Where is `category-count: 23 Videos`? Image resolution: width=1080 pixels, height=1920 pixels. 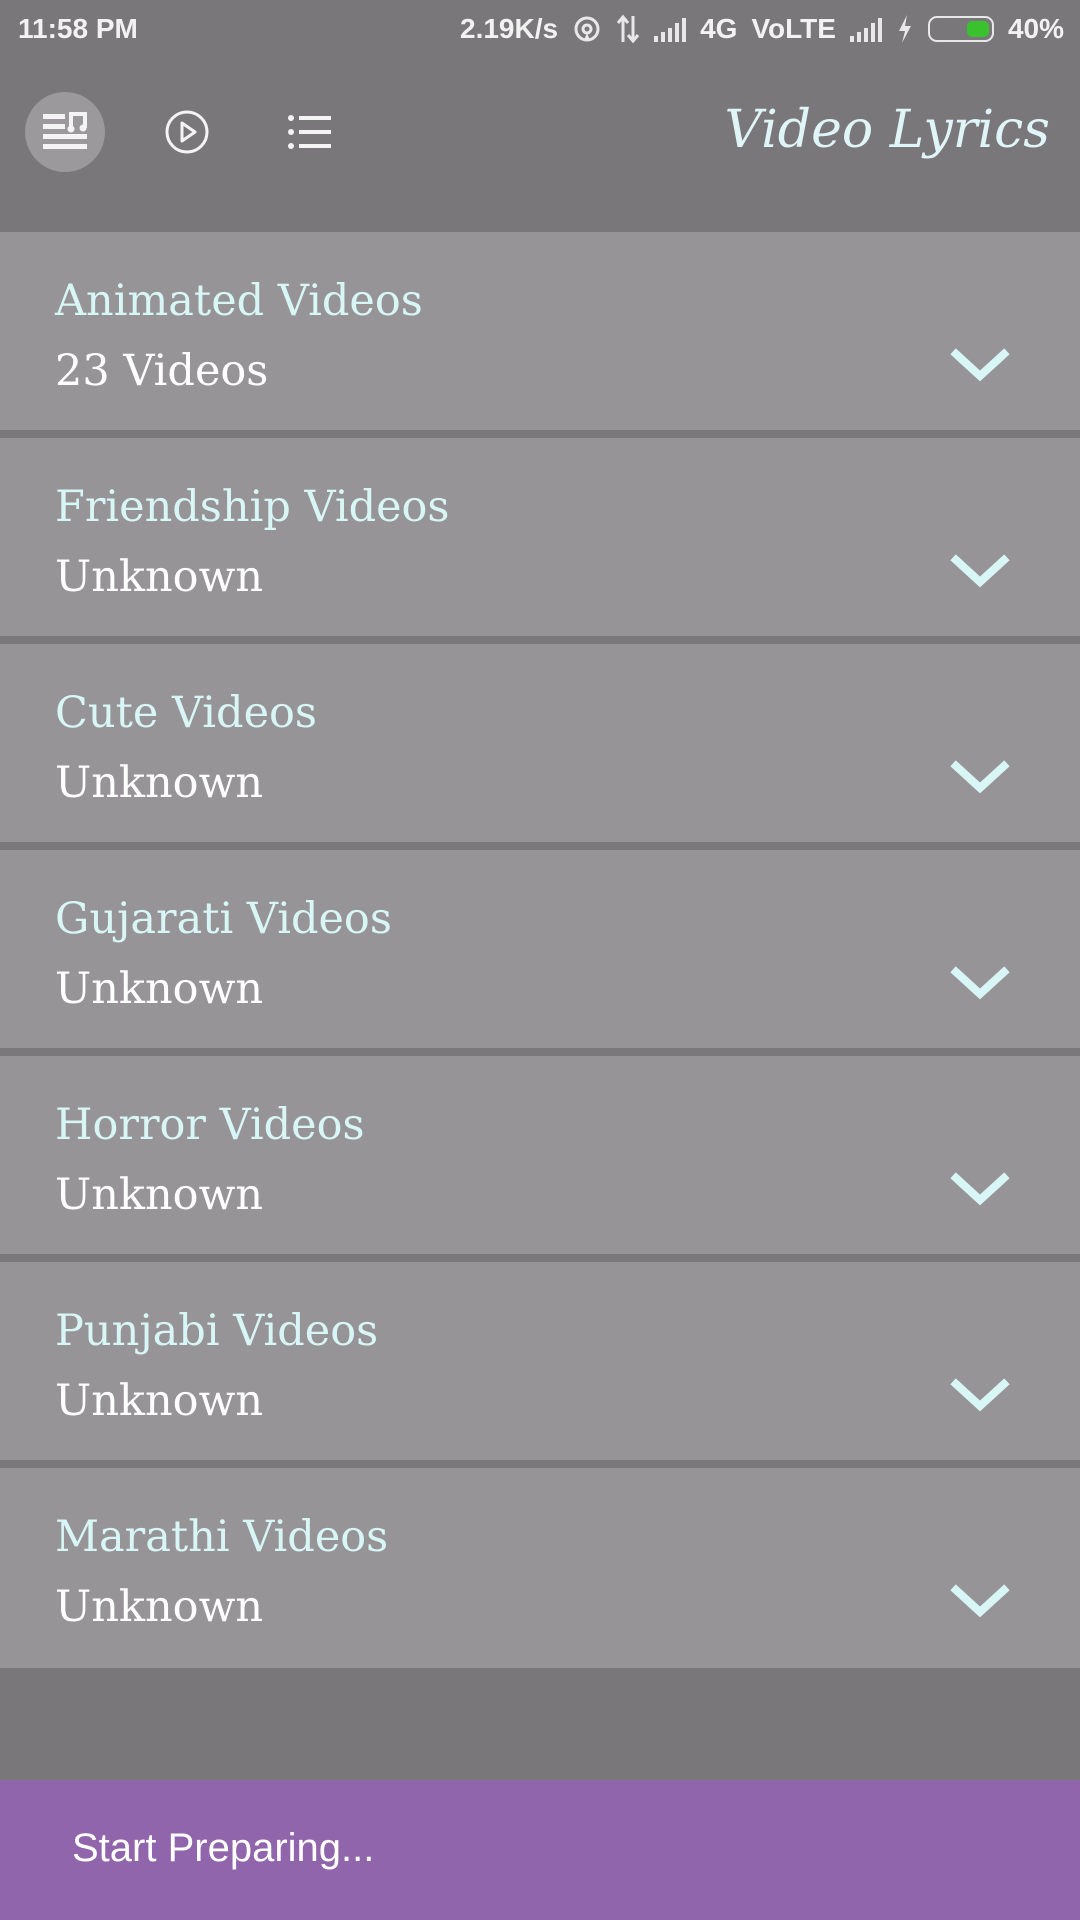 category-count: 23 Videos is located at coordinates (162, 371).